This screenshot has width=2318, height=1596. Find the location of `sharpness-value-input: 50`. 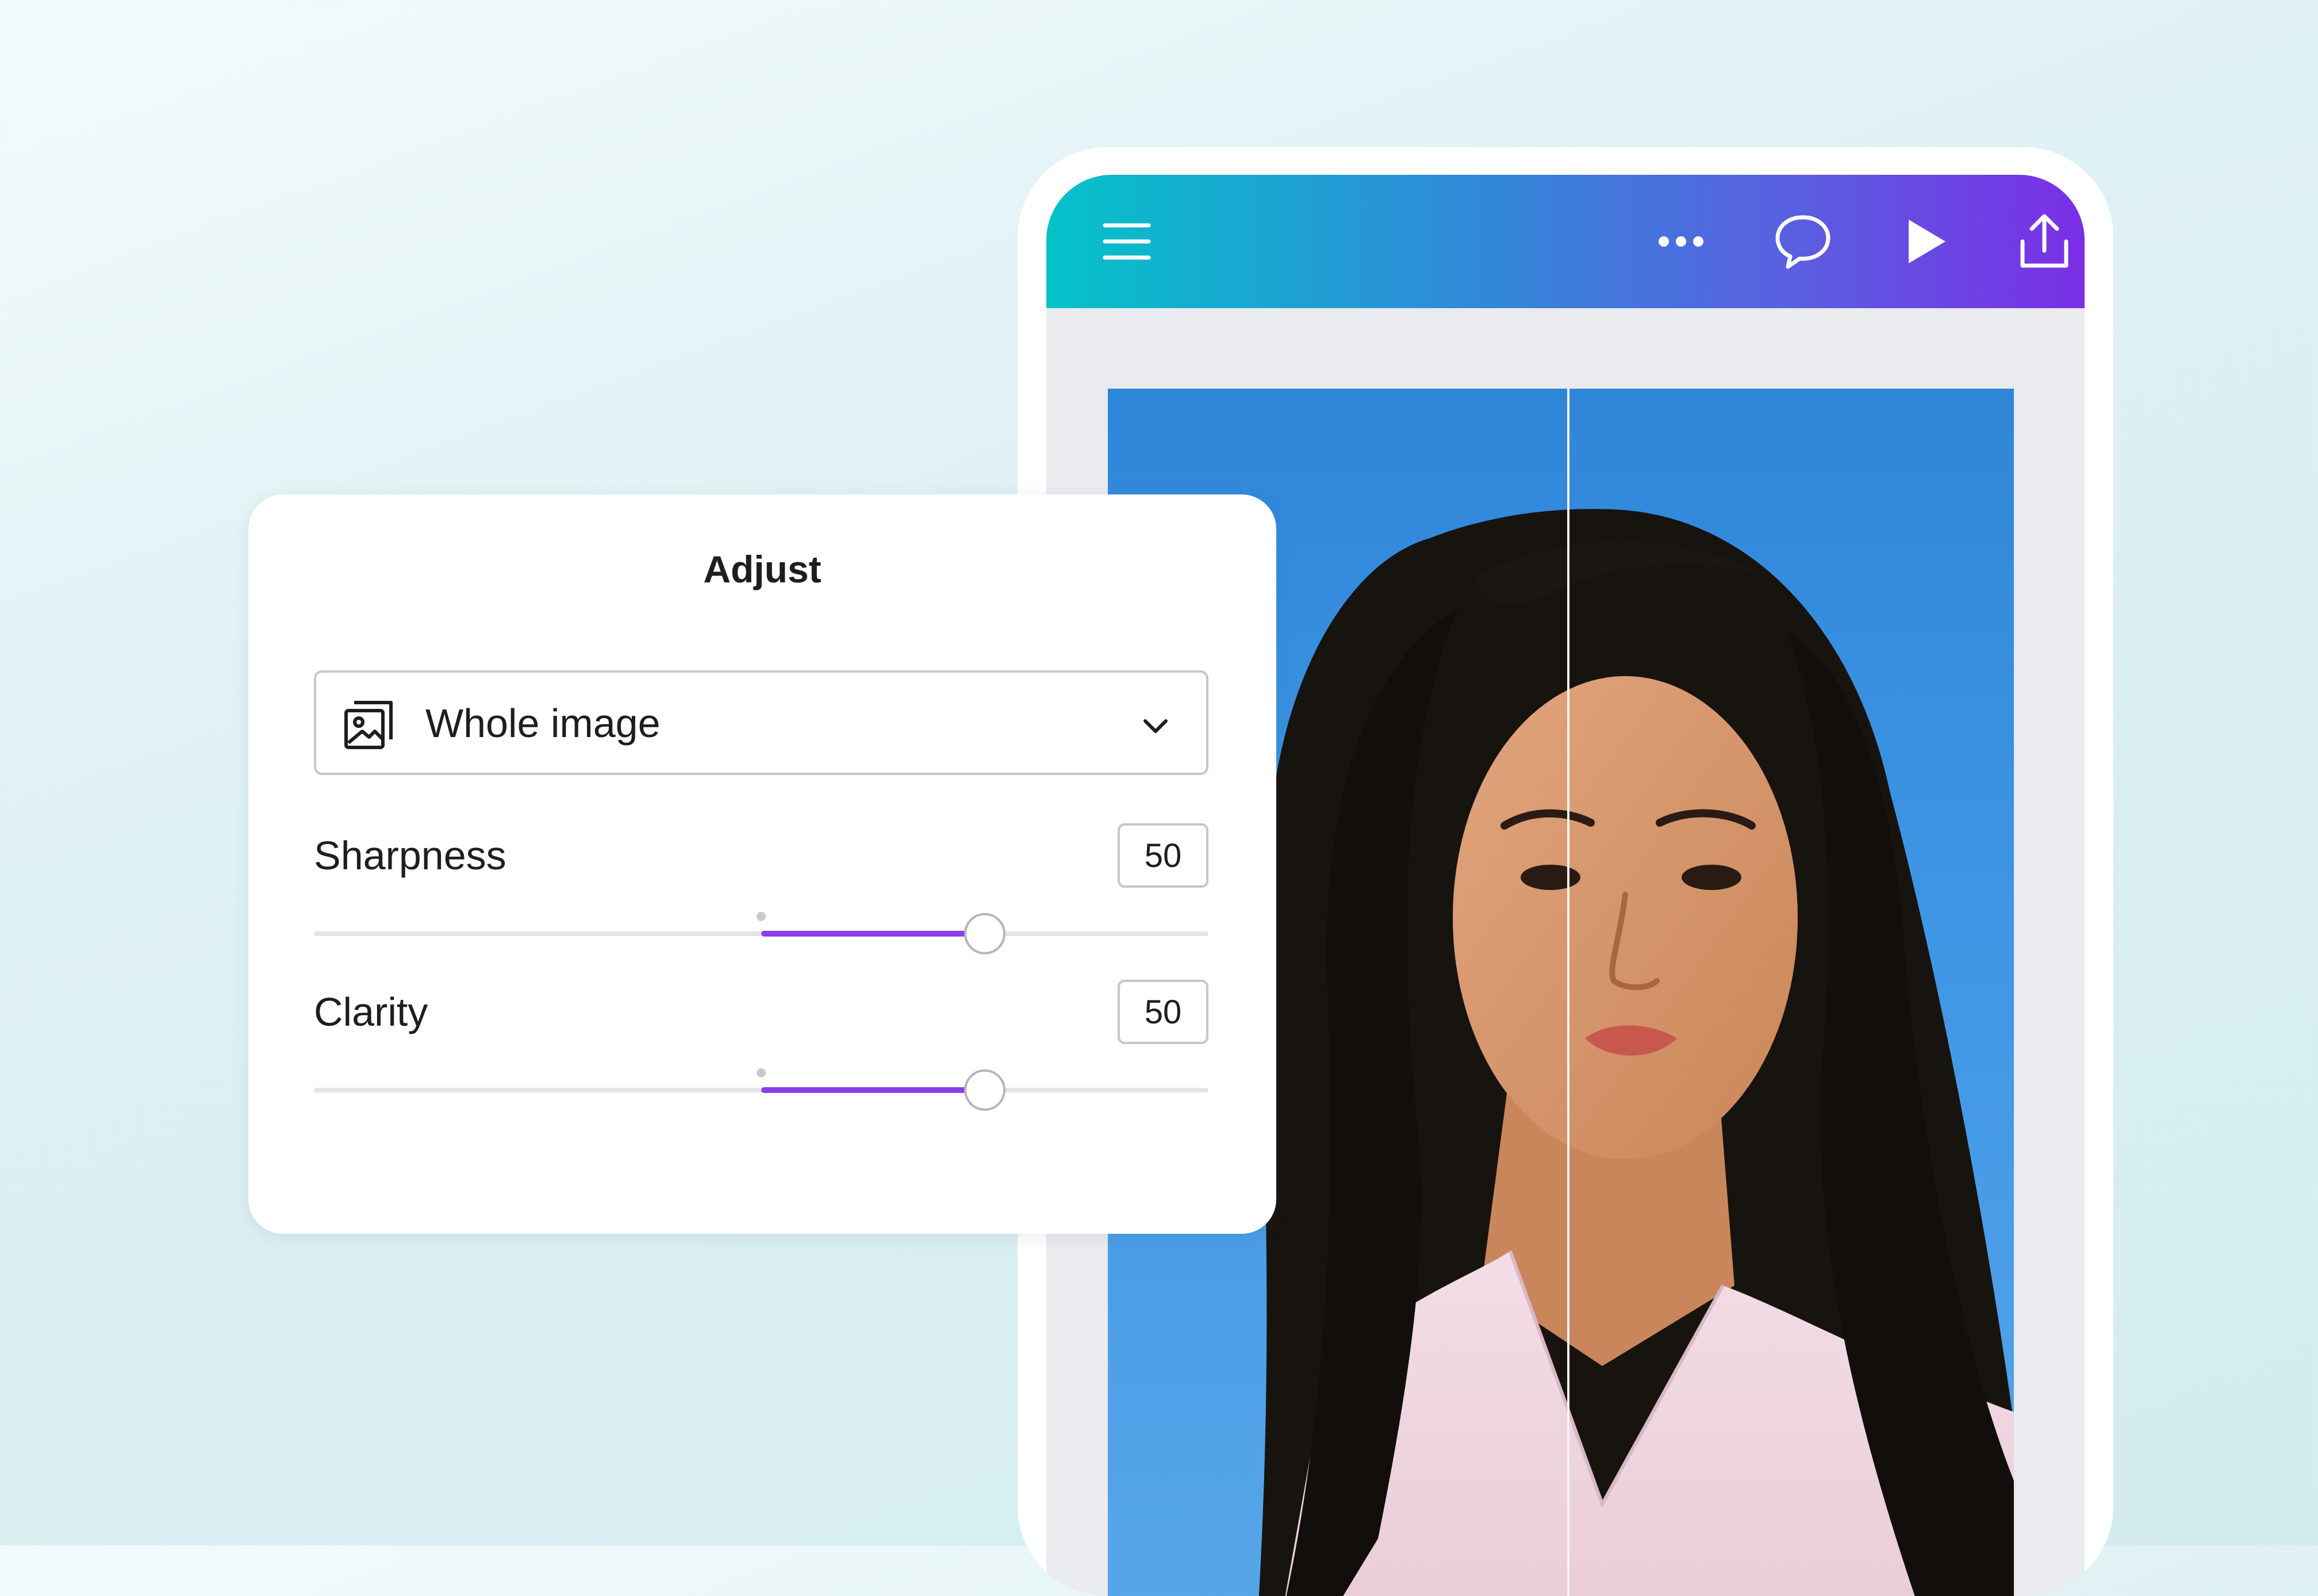

sharpness-value-input: 50 is located at coordinates (1163, 855).